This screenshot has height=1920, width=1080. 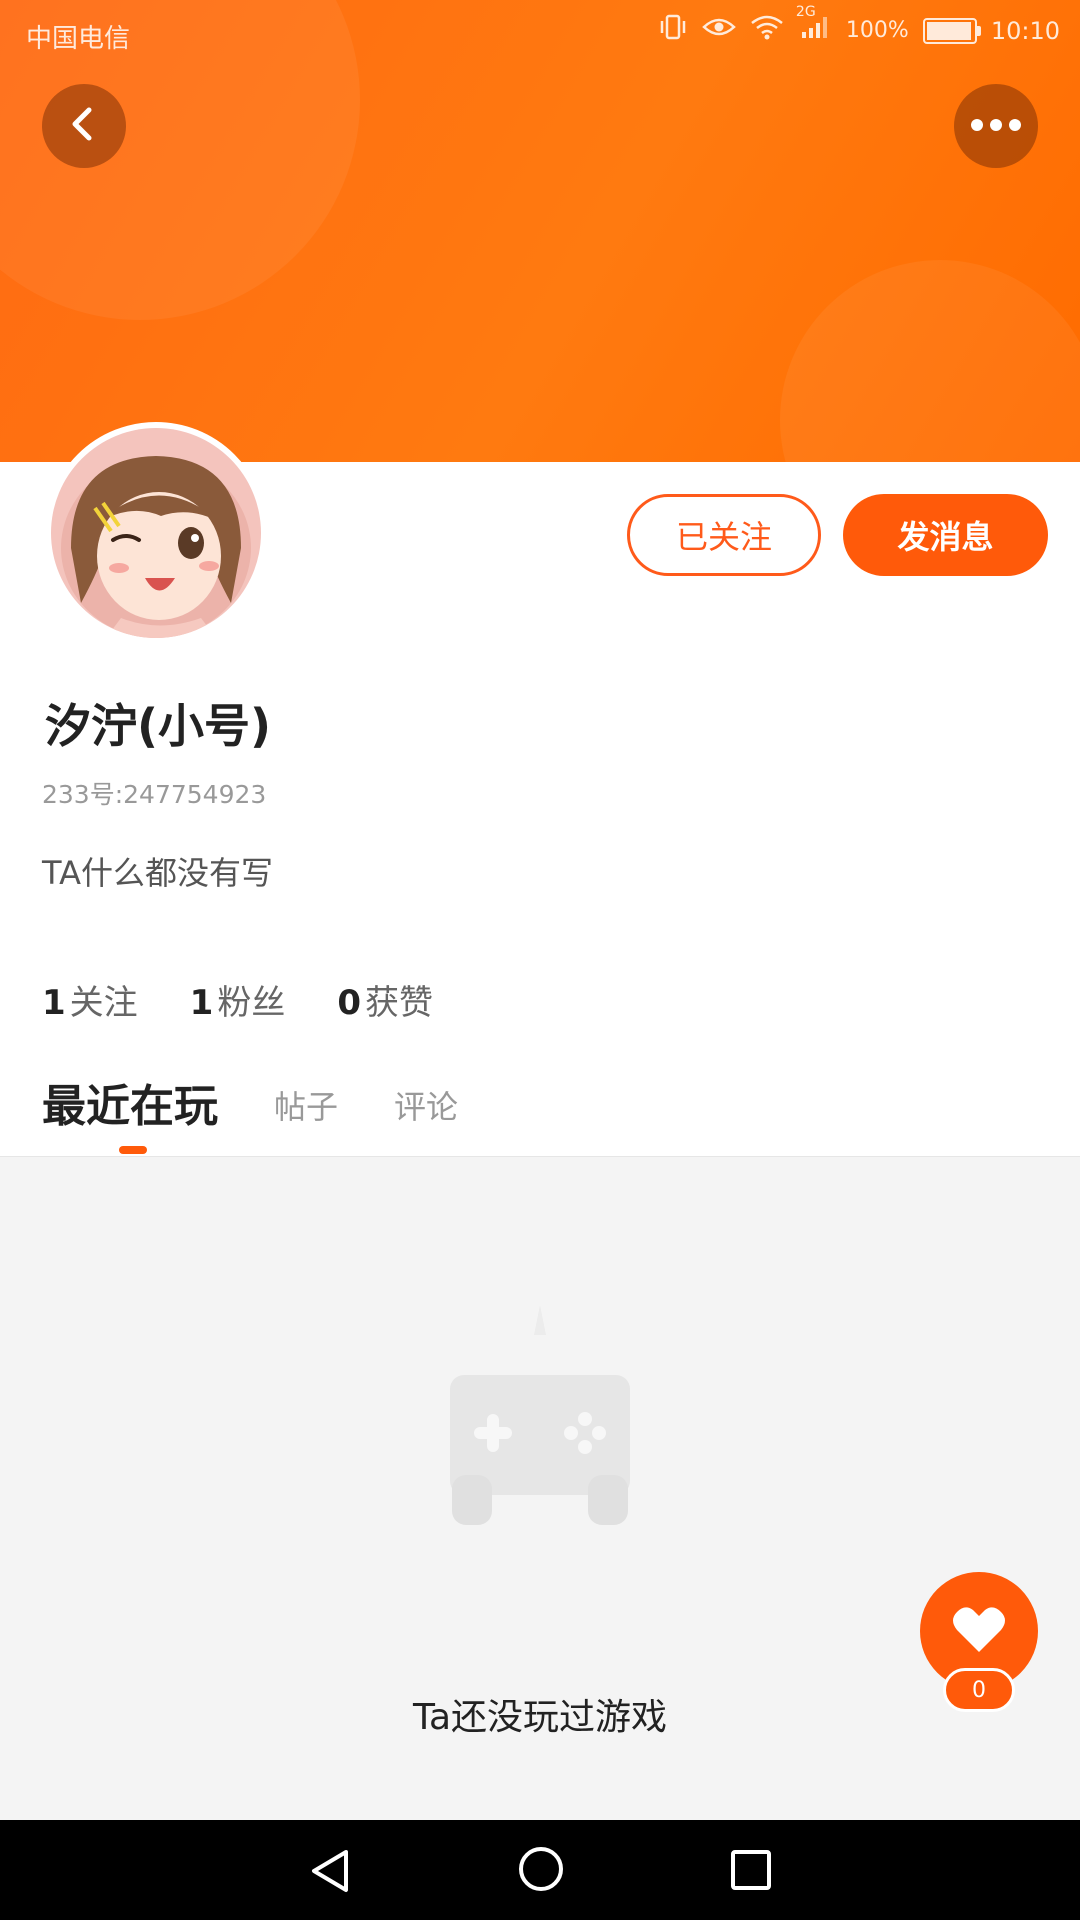 What do you see at coordinates (103, 1003) in the screenshot?
I see `stat-label: 关注` at bounding box center [103, 1003].